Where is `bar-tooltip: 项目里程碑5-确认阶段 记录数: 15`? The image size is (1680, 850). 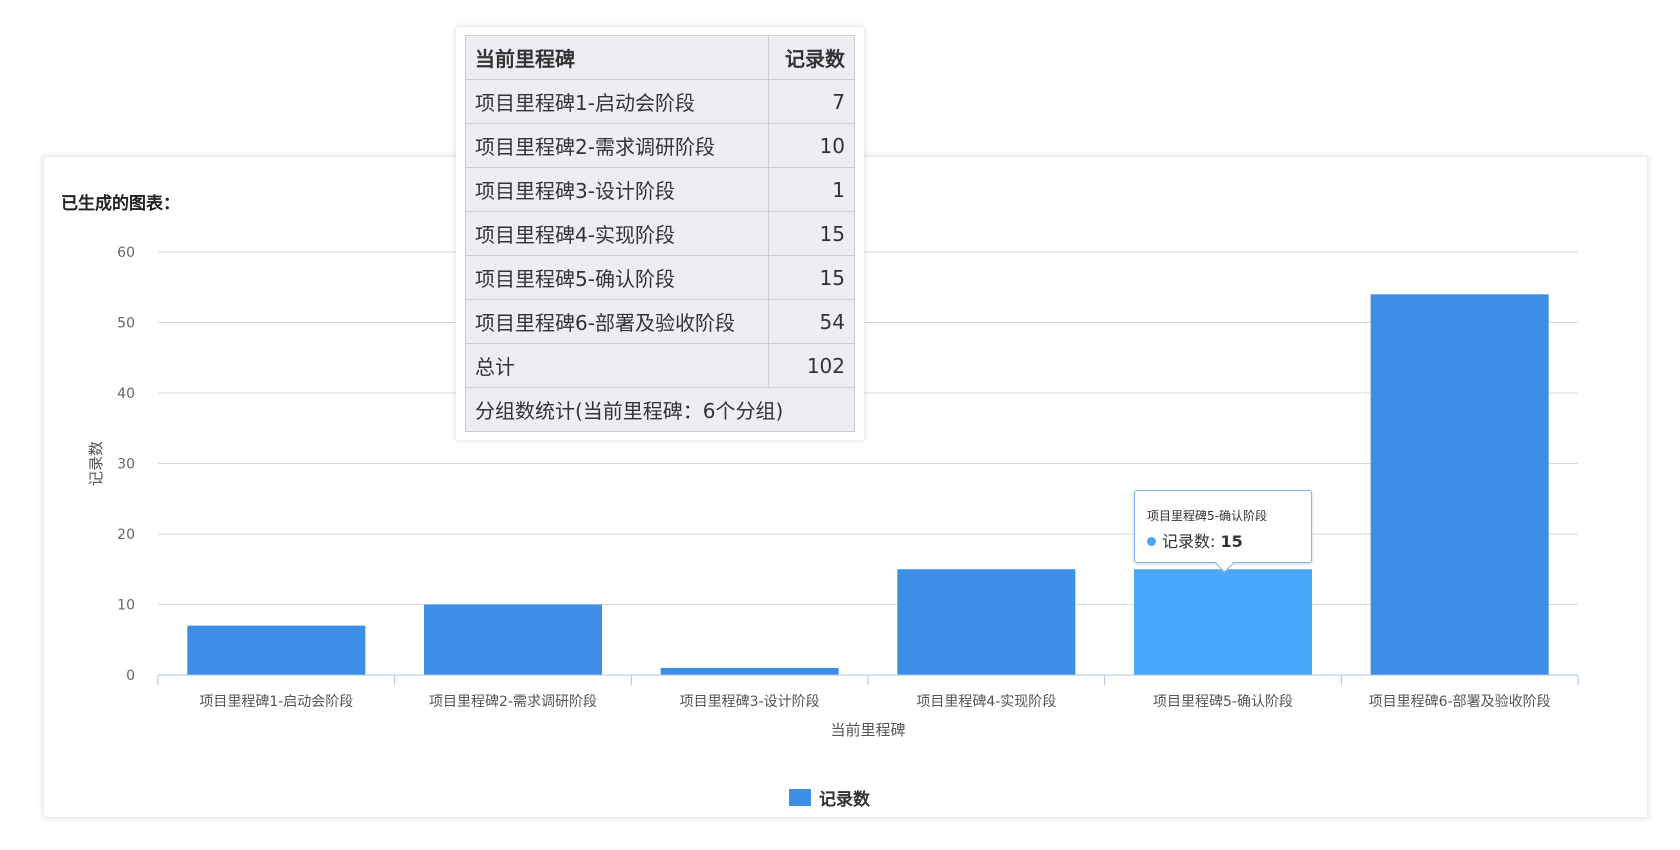 bar-tooltip: 项目里程碑5-确认阶段 记录数: 15 is located at coordinates (1223, 531).